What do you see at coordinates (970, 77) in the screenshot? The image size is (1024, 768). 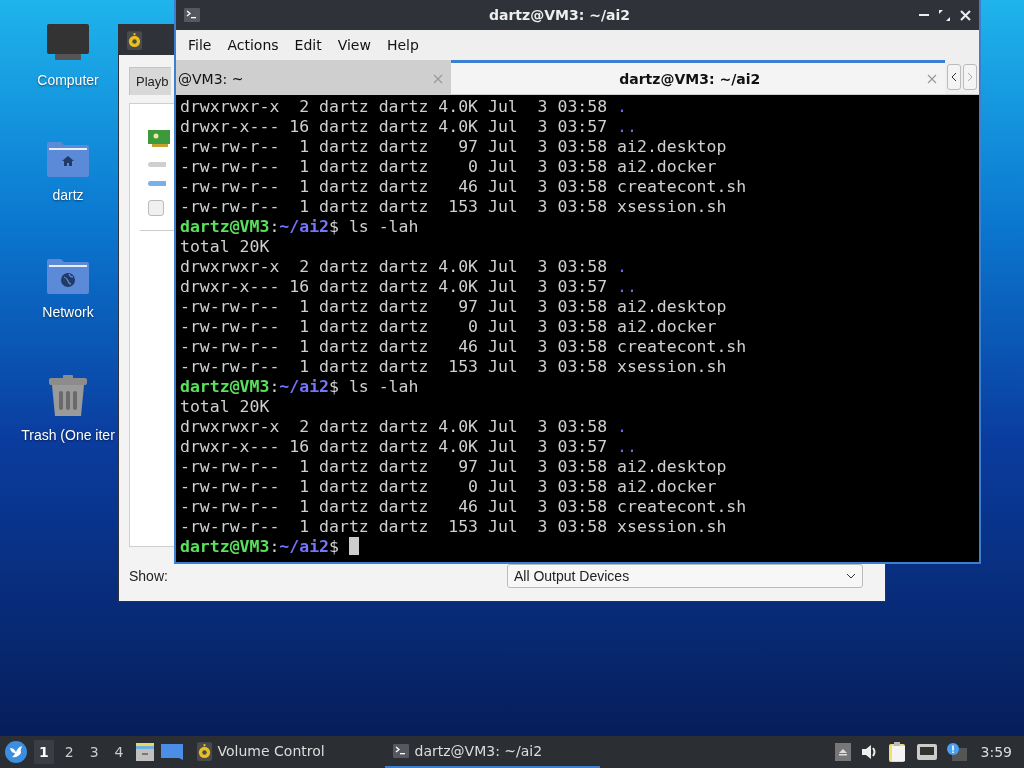 I see `chevron-right-icon` at bounding box center [970, 77].